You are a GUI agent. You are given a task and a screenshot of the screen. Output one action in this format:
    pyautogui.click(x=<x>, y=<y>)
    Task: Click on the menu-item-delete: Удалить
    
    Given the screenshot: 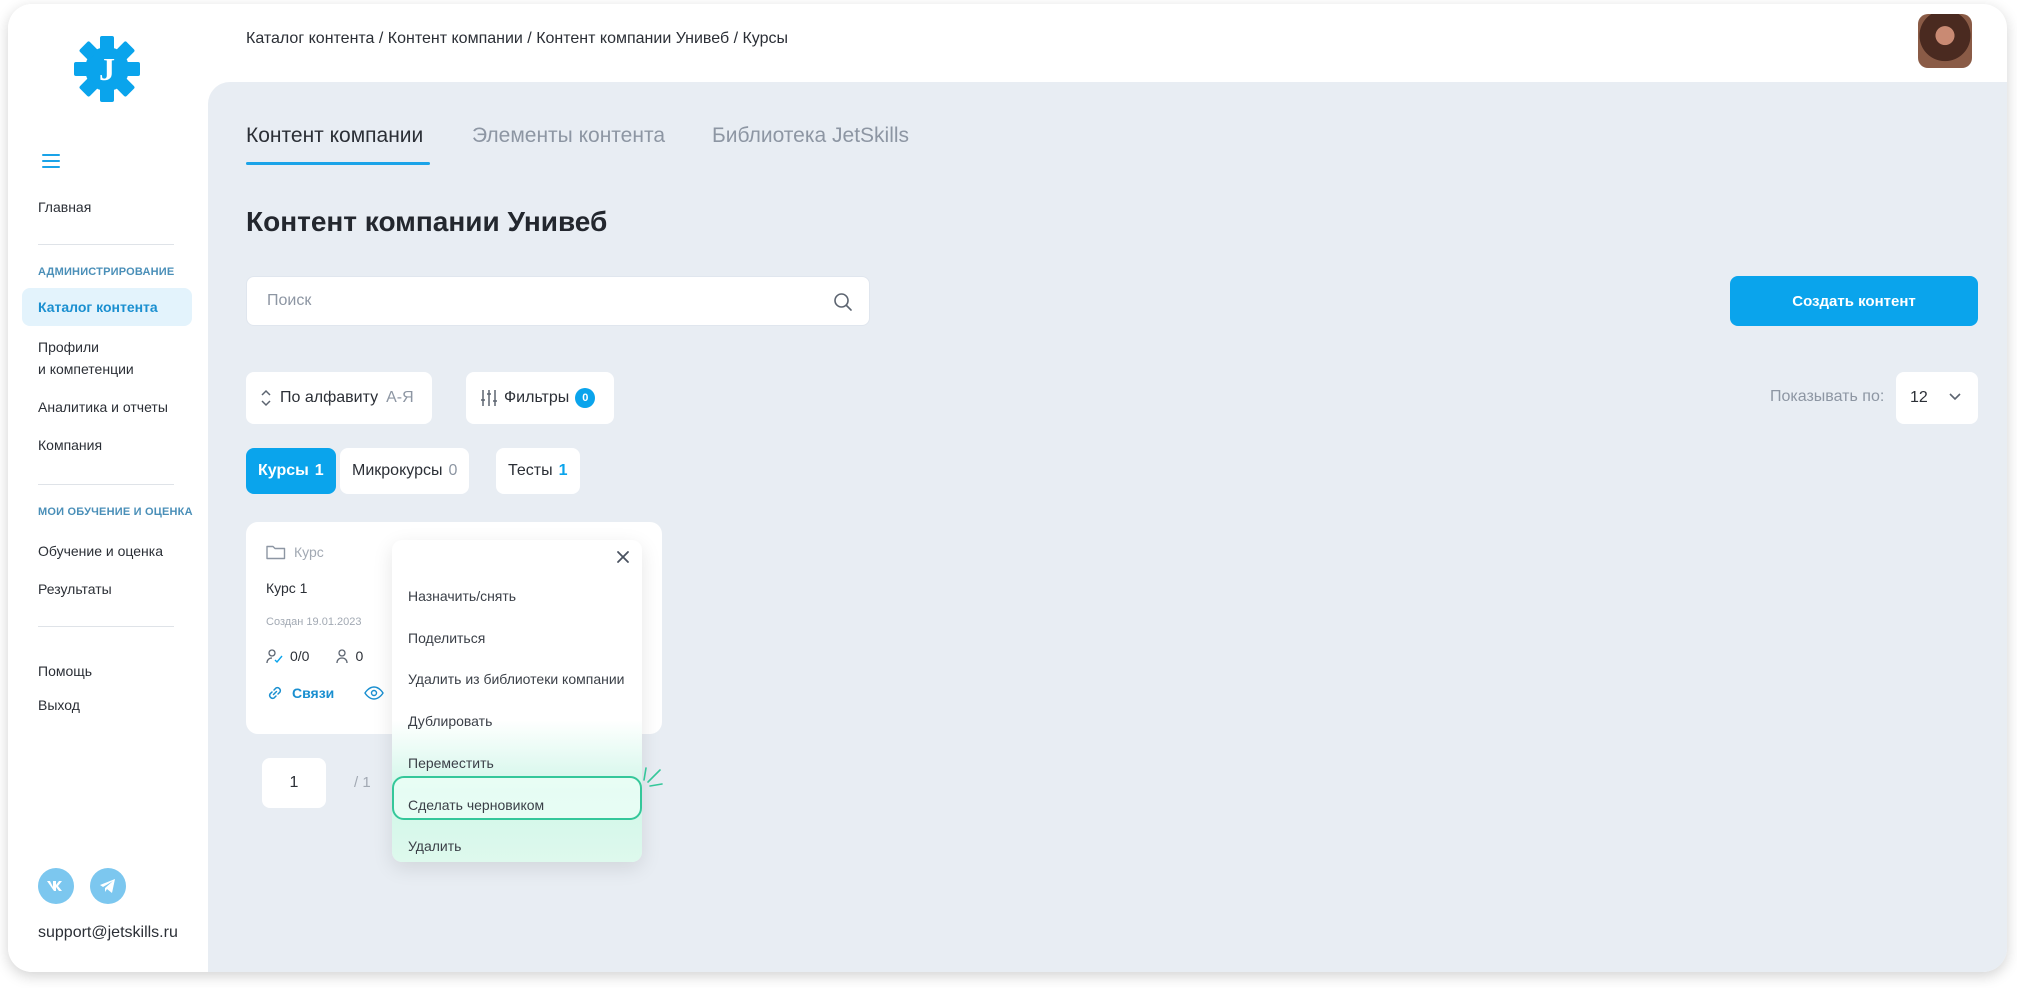 What is the action you would take?
    pyautogui.click(x=434, y=846)
    